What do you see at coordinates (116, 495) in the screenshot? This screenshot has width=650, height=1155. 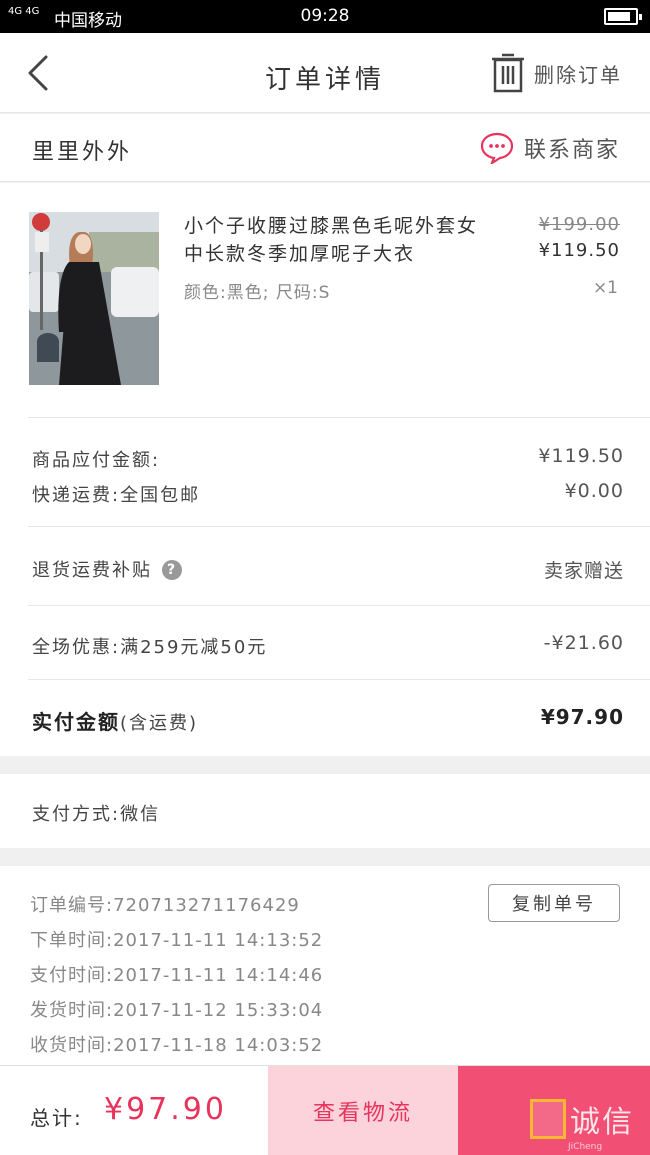 I see `shipping-label: 快递运费:全国包邮` at bounding box center [116, 495].